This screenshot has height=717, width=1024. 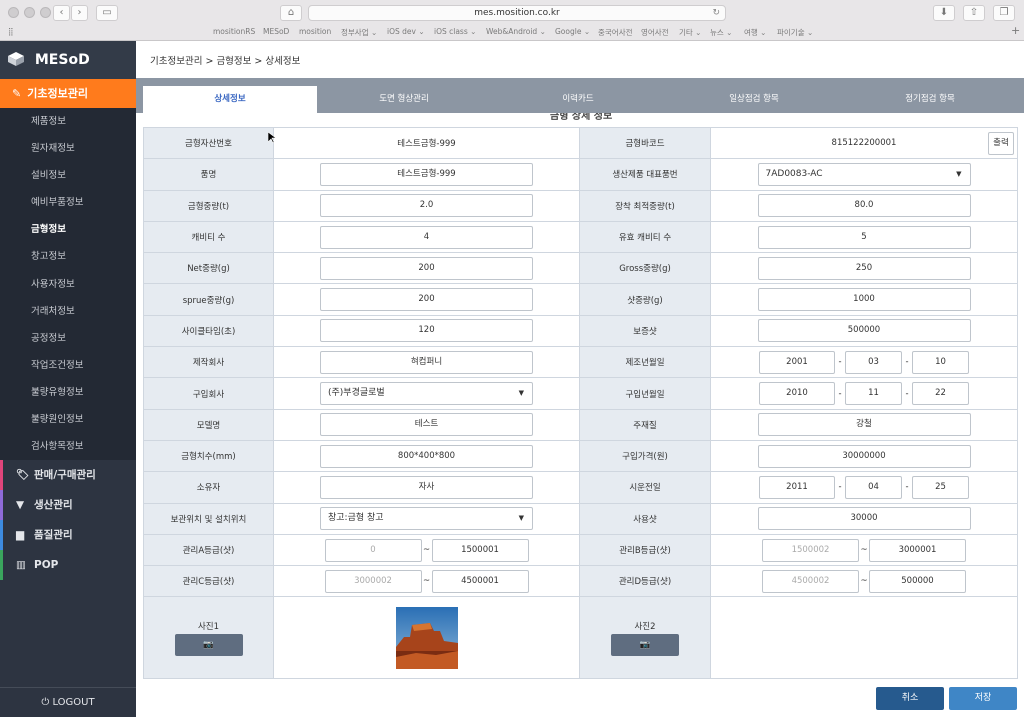 I want to click on bookmark-item: 기타 ⌄, so click(x=690, y=32).